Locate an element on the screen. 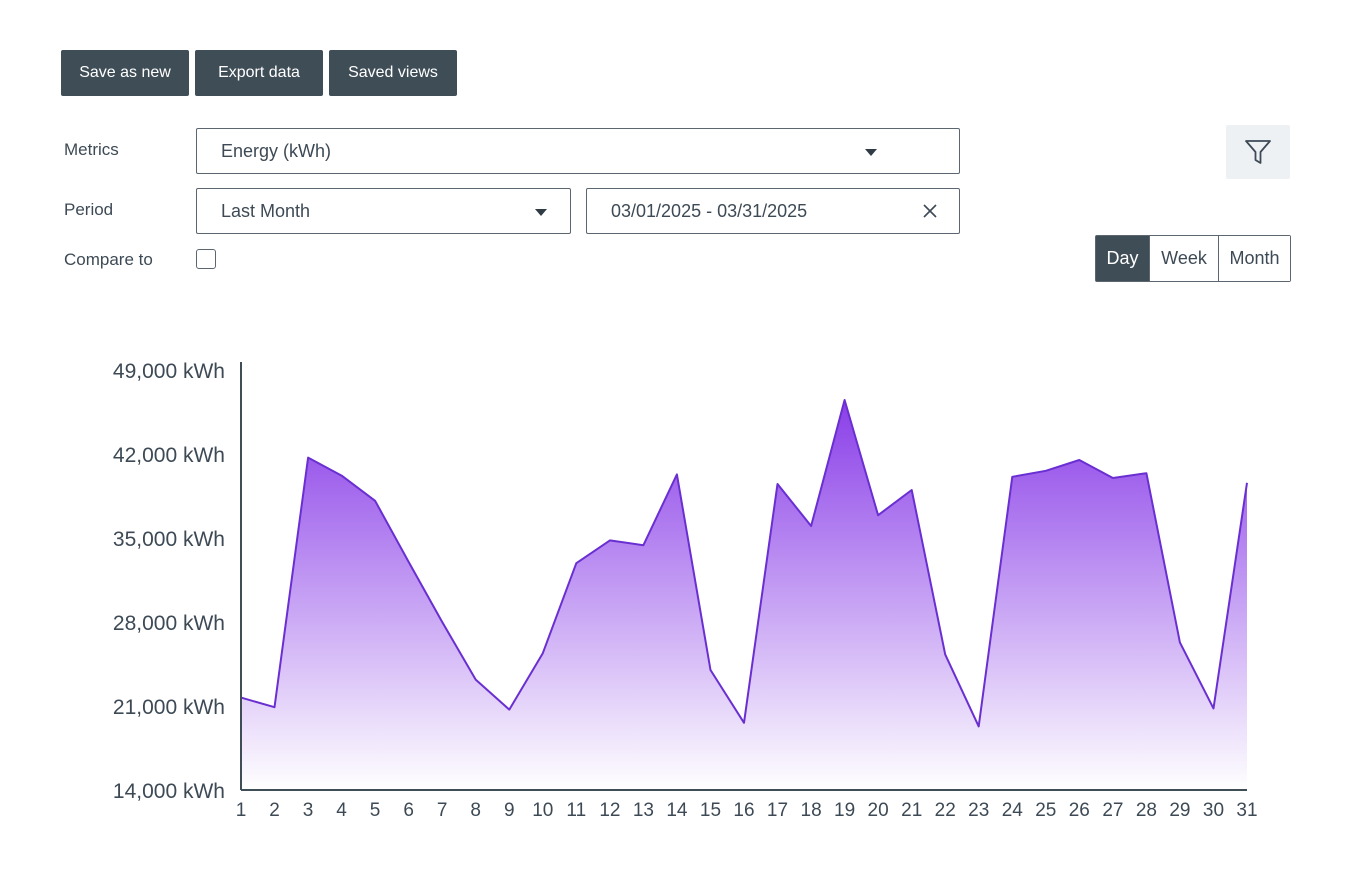  export-data-button: Export data is located at coordinates (259, 73).